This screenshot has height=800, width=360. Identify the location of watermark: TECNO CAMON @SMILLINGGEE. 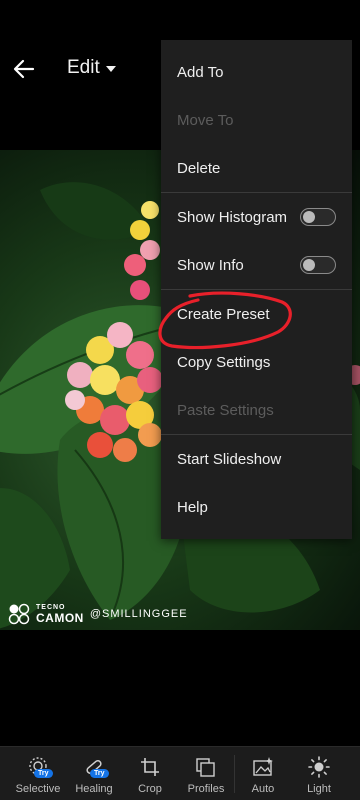
(98, 614).